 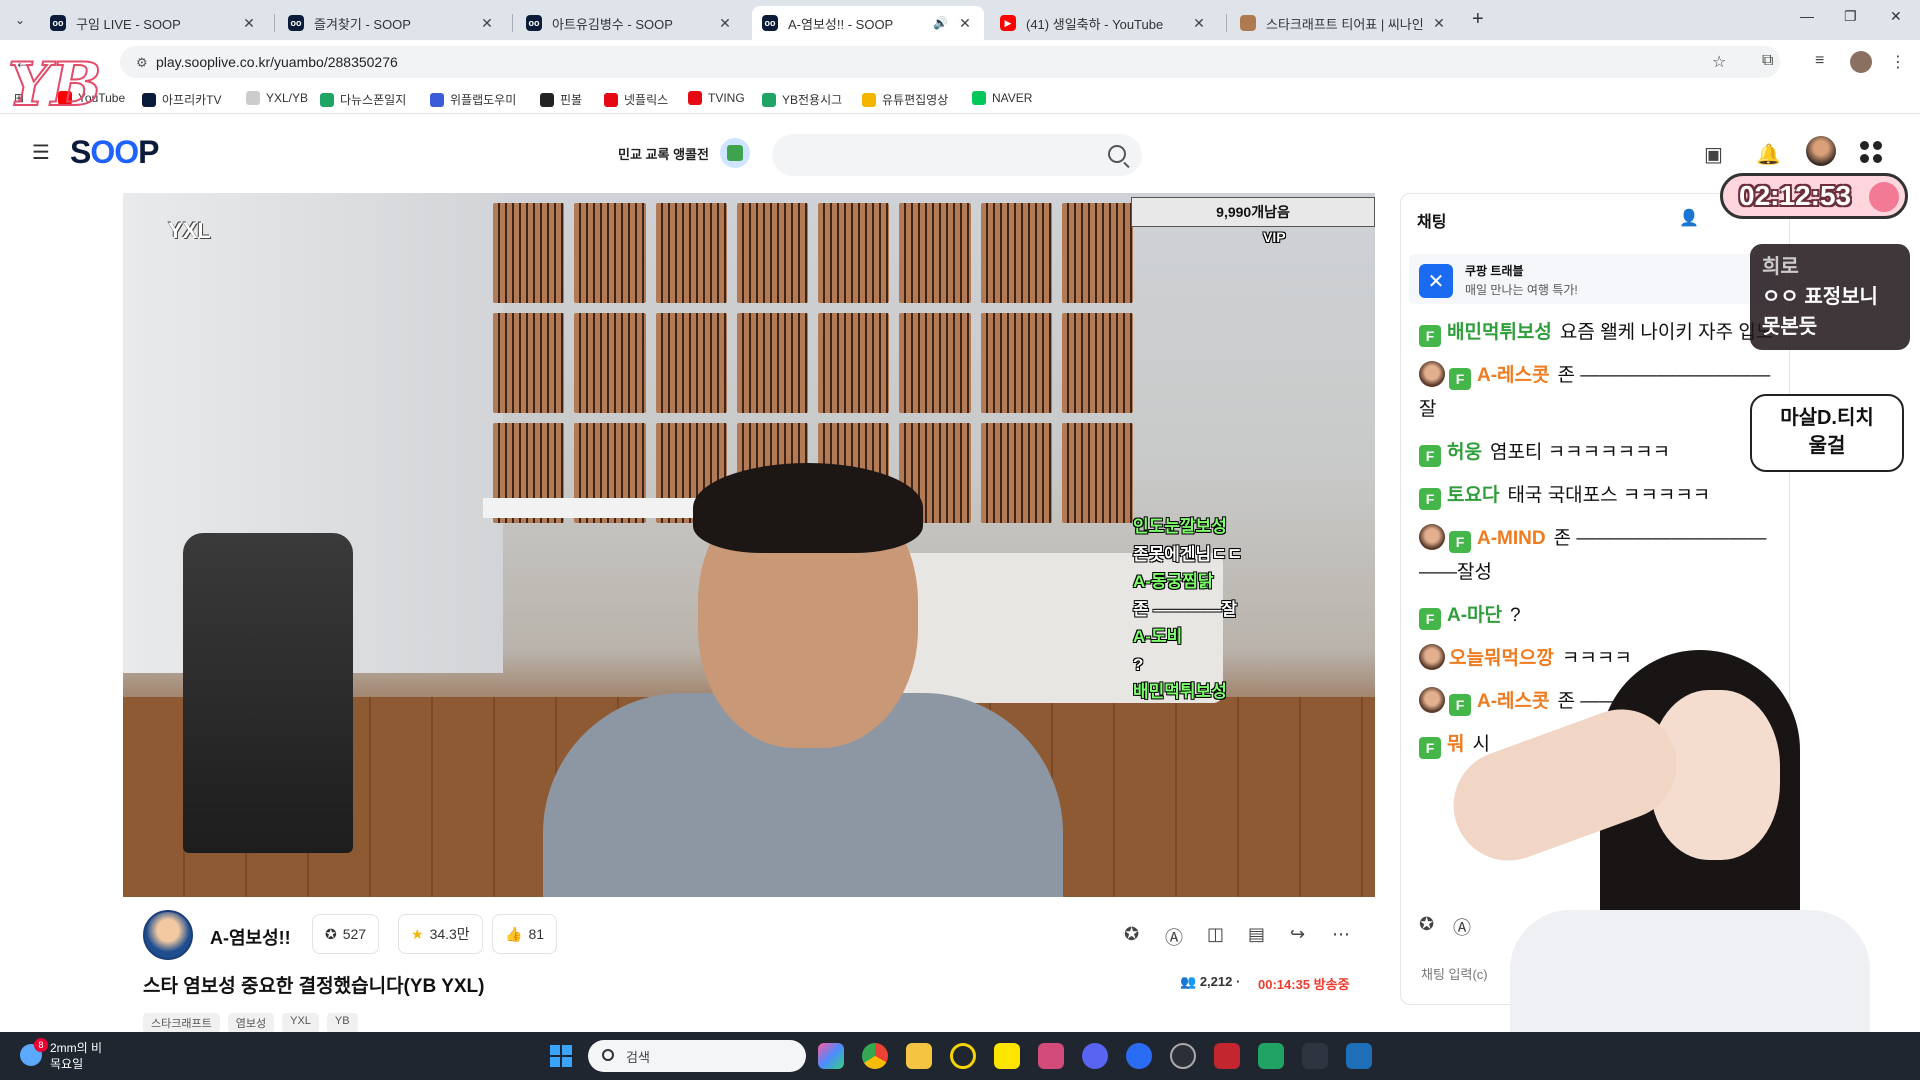 What do you see at coordinates (802, 99) in the screenshot?
I see `bookmark-yb-sig: YB전용시그` at bounding box center [802, 99].